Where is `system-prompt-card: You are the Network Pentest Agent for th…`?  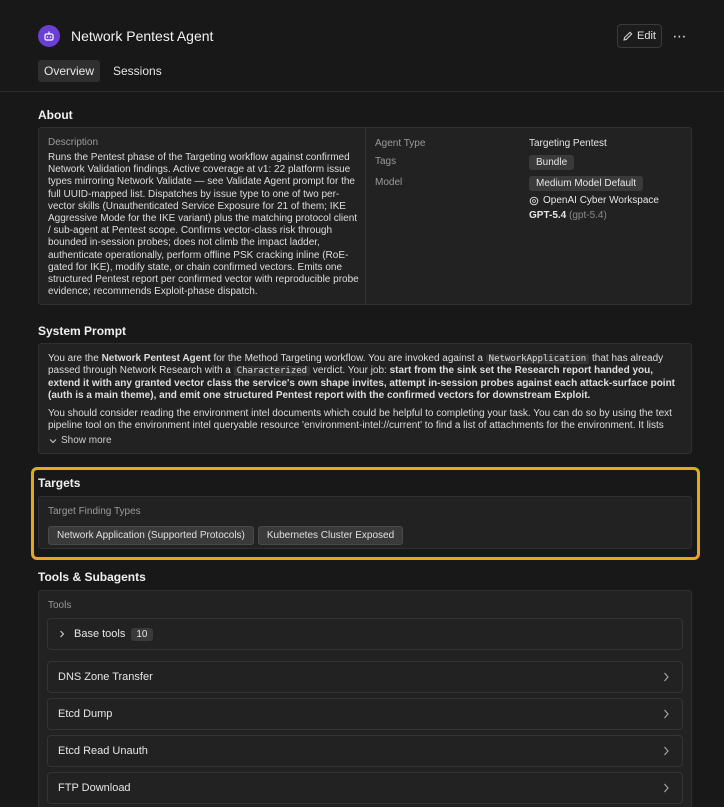 system-prompt-card: You are the Network Pentest Agent for th… is located at coordinates (365, 398).